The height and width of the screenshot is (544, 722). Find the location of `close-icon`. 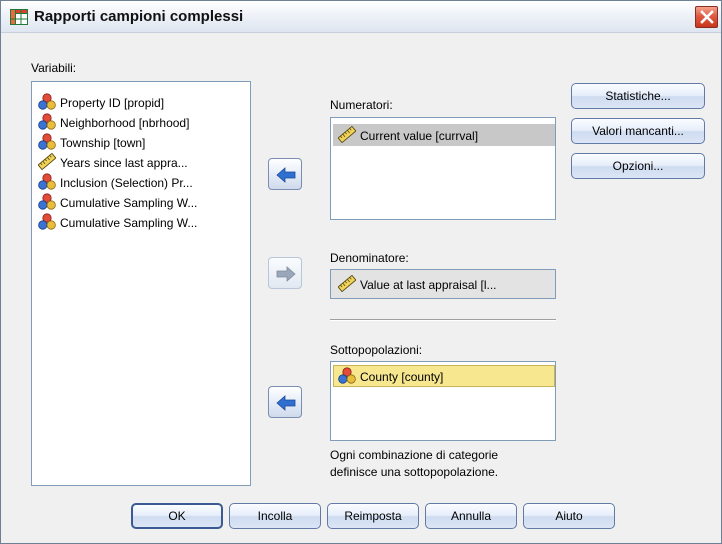

close-icon is located at coordinates (707, 17).